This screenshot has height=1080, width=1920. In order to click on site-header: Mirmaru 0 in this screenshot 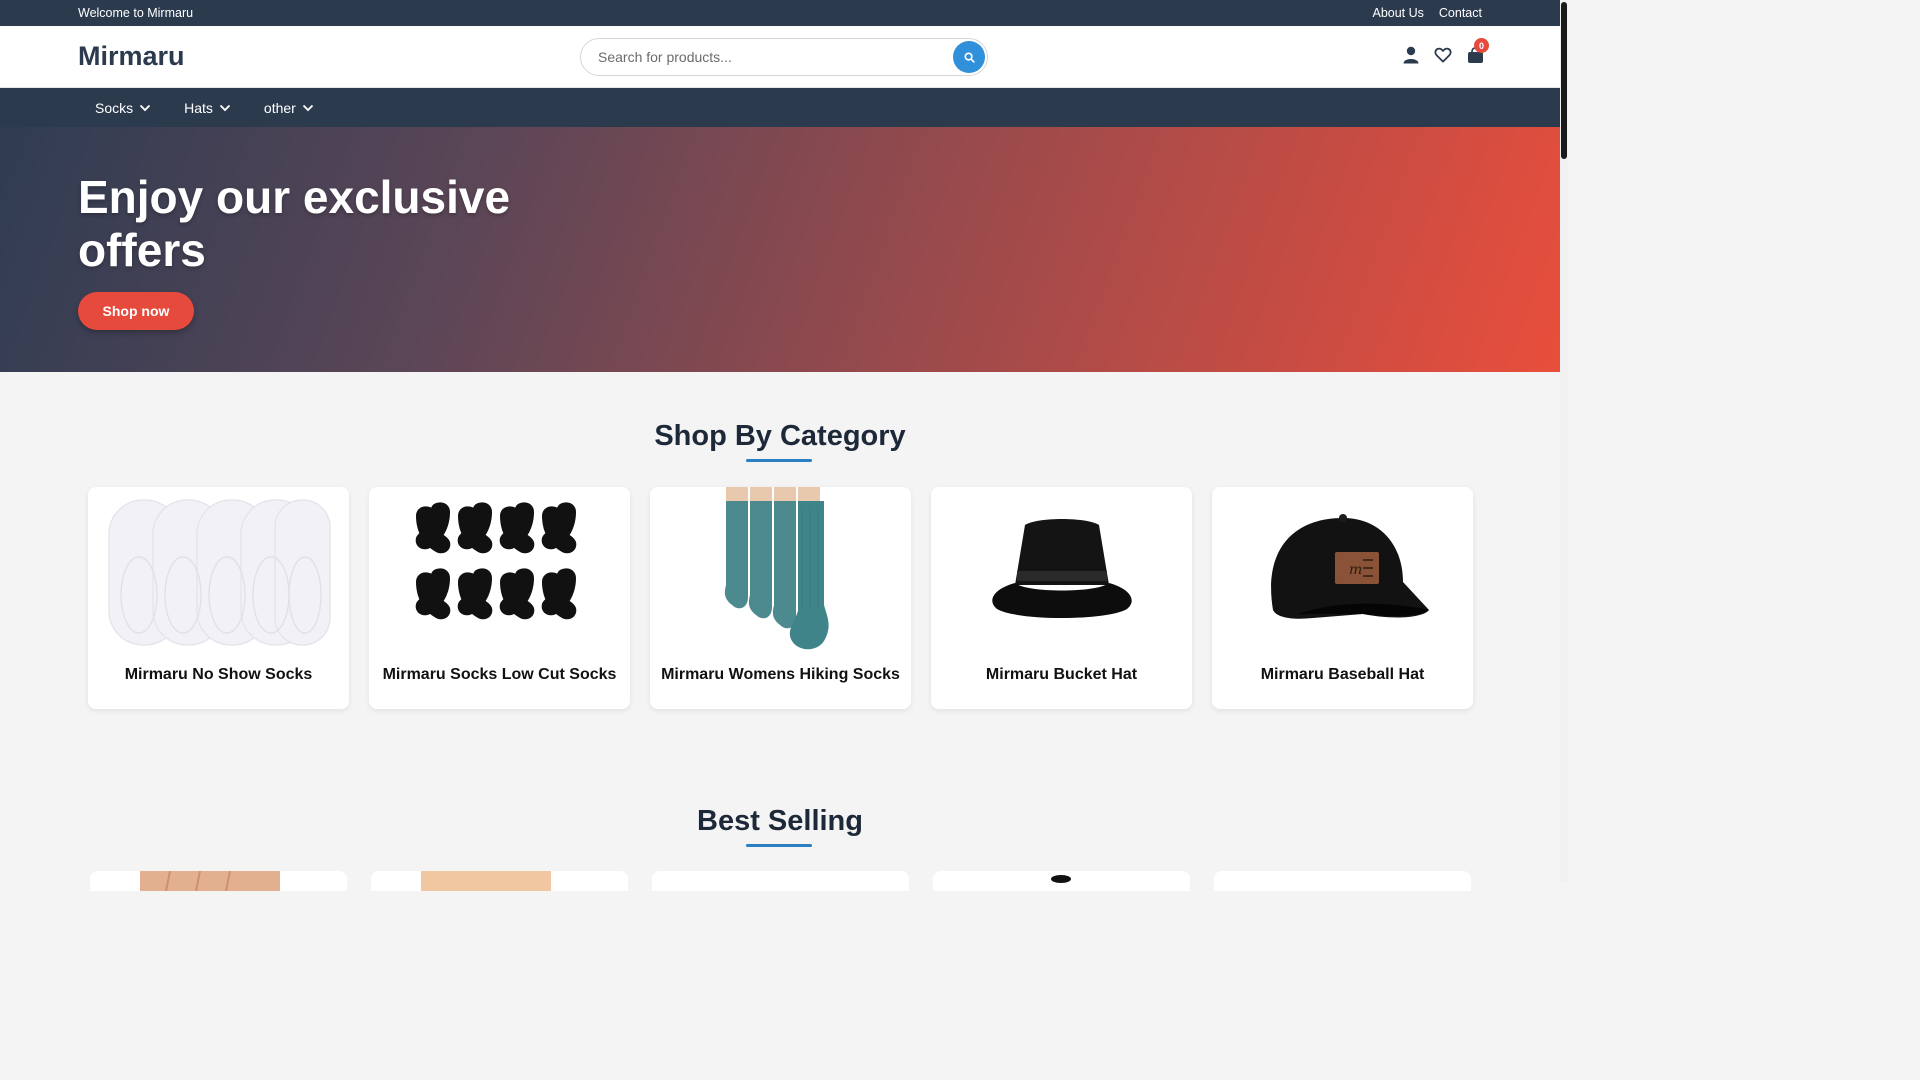, I will do `click(784, 57)`.